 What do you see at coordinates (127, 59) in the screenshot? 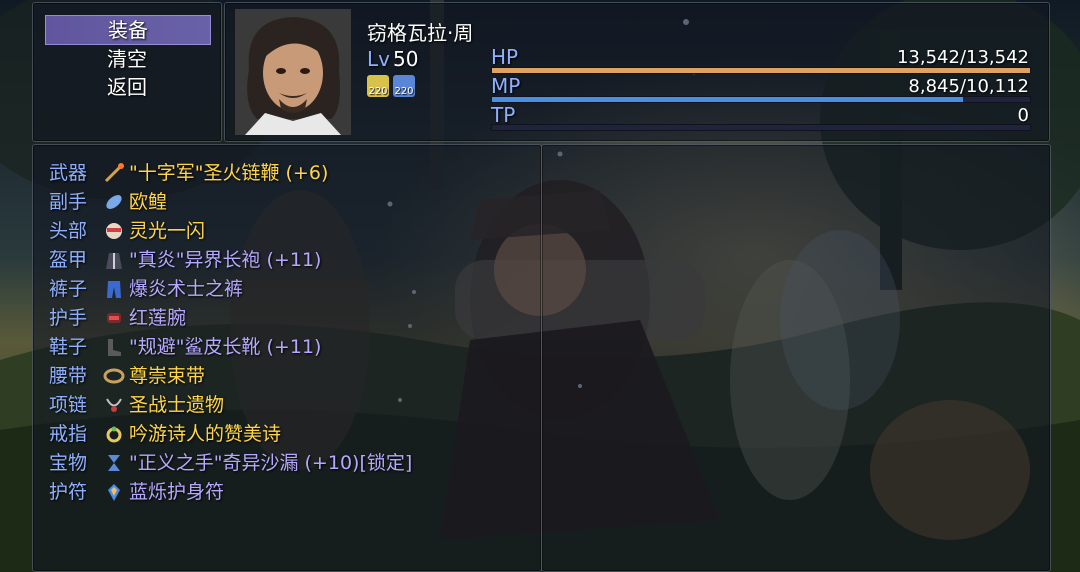
I see `command-clear: 清空` at bounding box center [127, 59].